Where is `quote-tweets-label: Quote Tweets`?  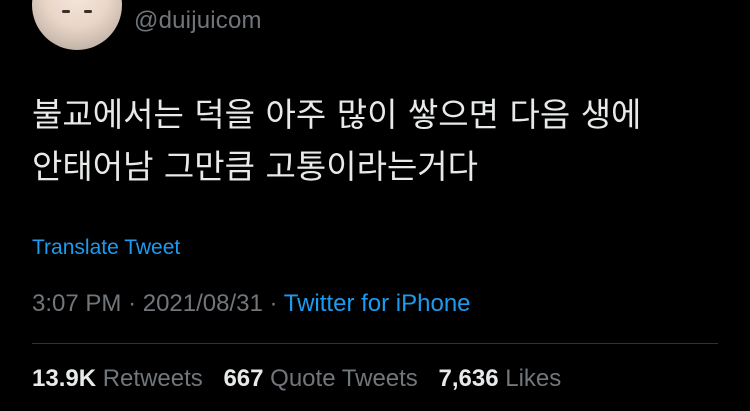
quote-tweets-label: Quote Tweets is located at coordinates (344, 378).